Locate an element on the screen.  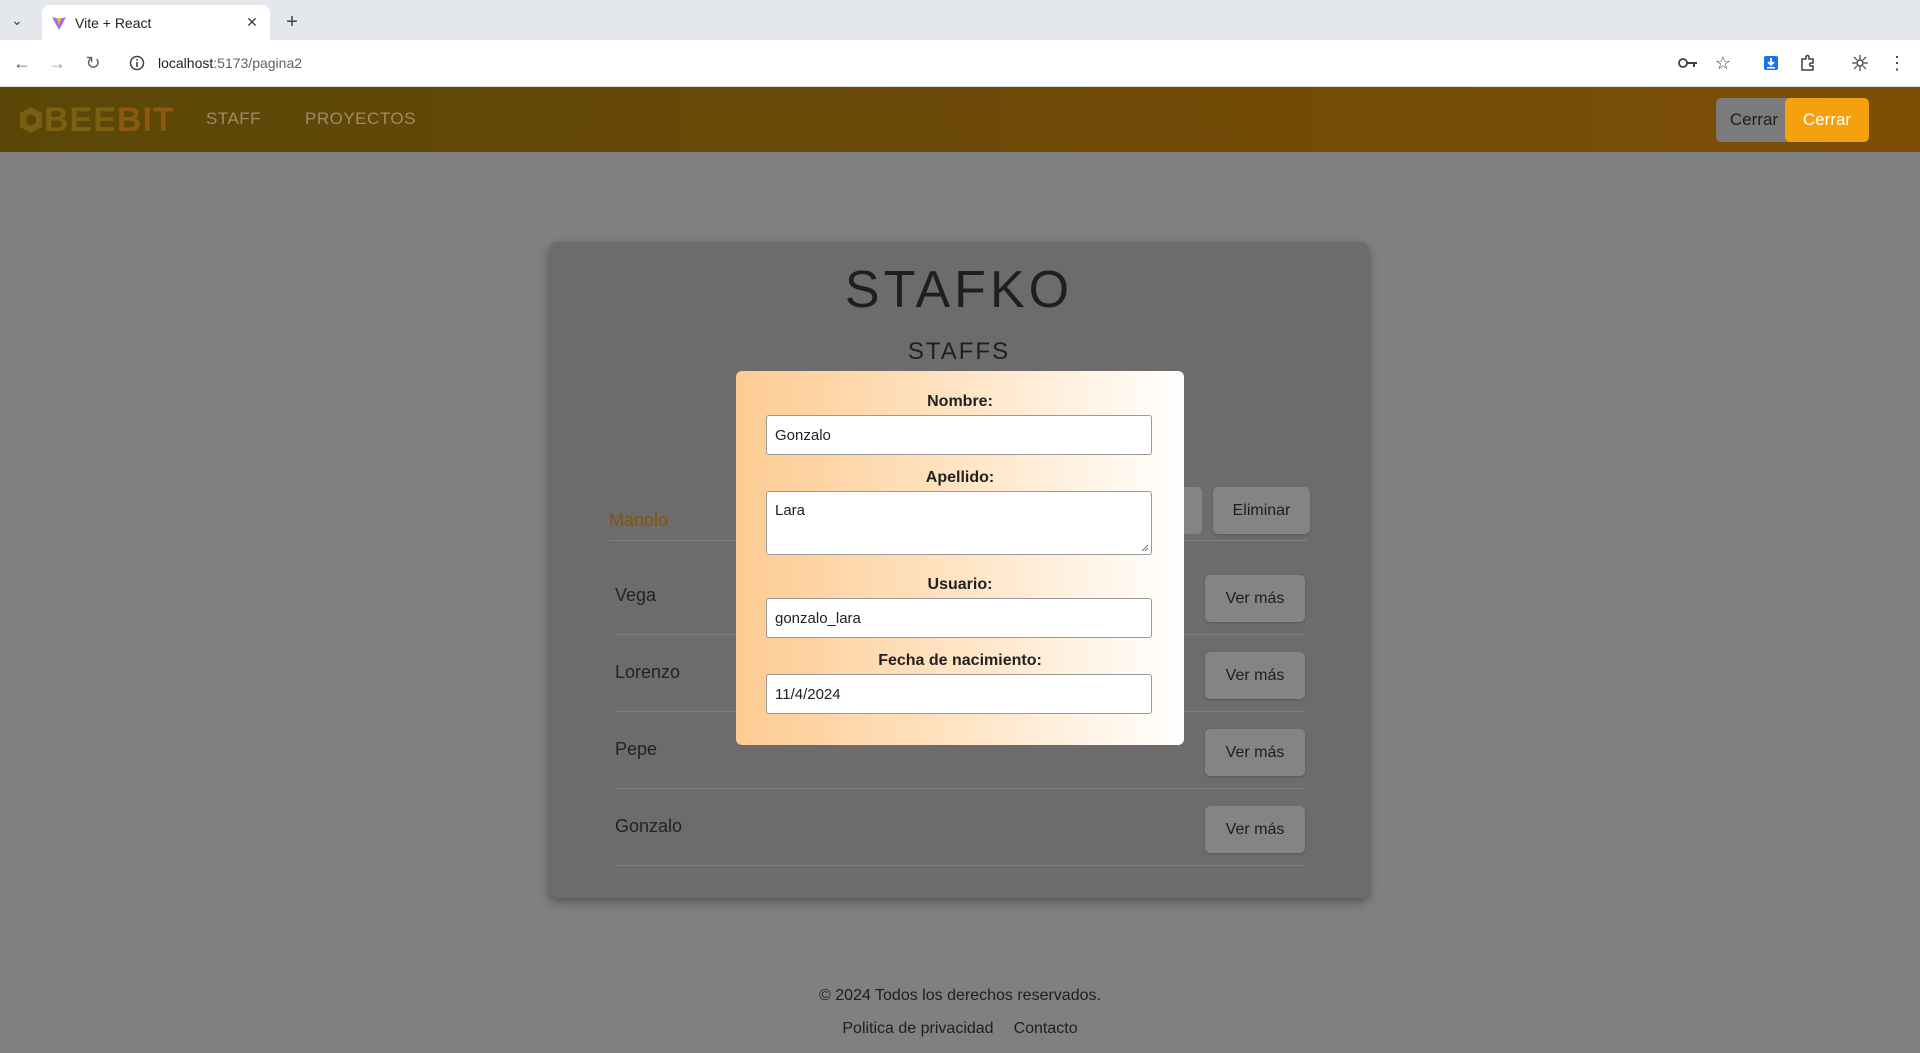
url-host: localhost is located at coordinates (186, 63).